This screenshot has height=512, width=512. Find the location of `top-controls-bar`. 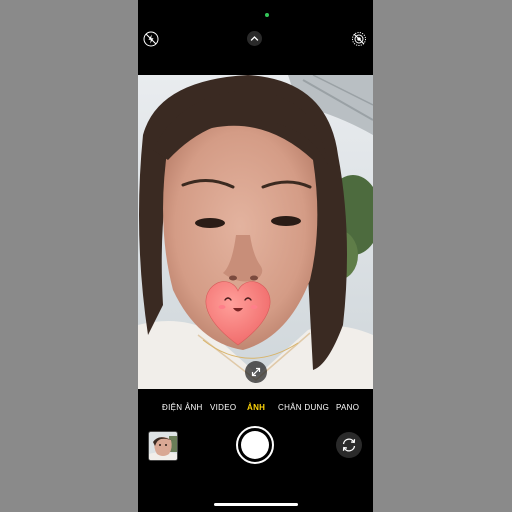

top-controls-bar is located at coordinates (255, 37).